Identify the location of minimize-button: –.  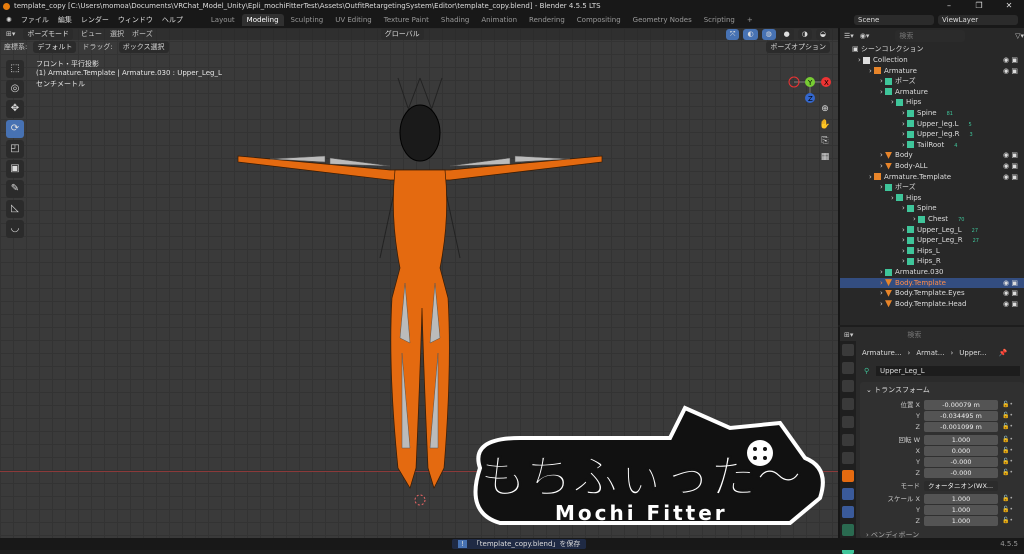
(949, 6).